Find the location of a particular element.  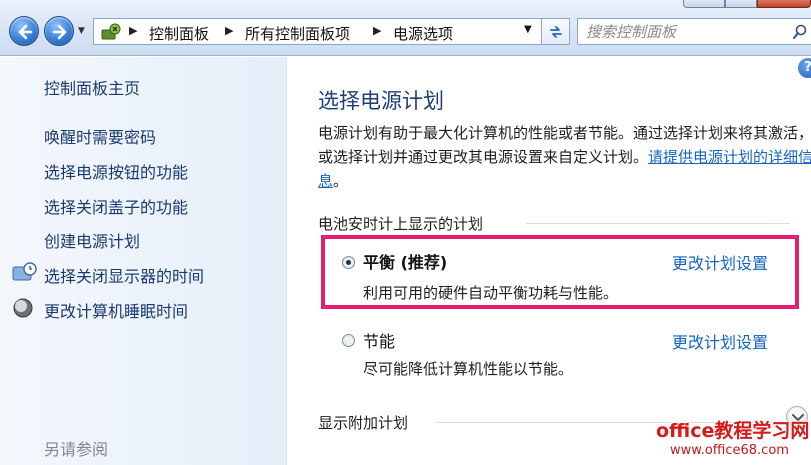

watermark: office教程学习网 www.office68.com is located at coordinates (732, 437).